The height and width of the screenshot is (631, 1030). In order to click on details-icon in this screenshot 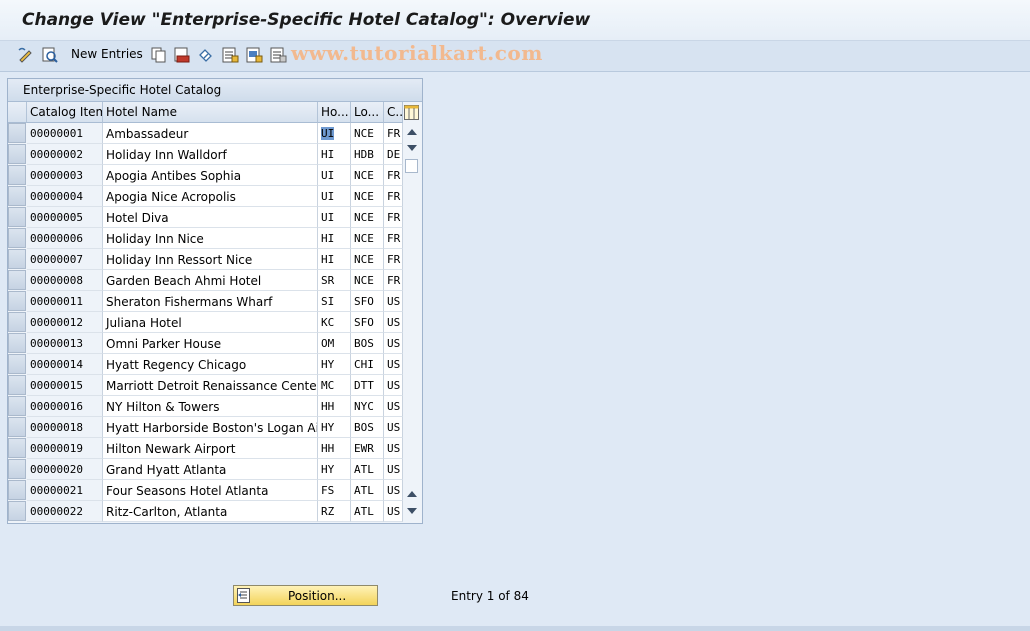, I will do `click(50, 55)`.